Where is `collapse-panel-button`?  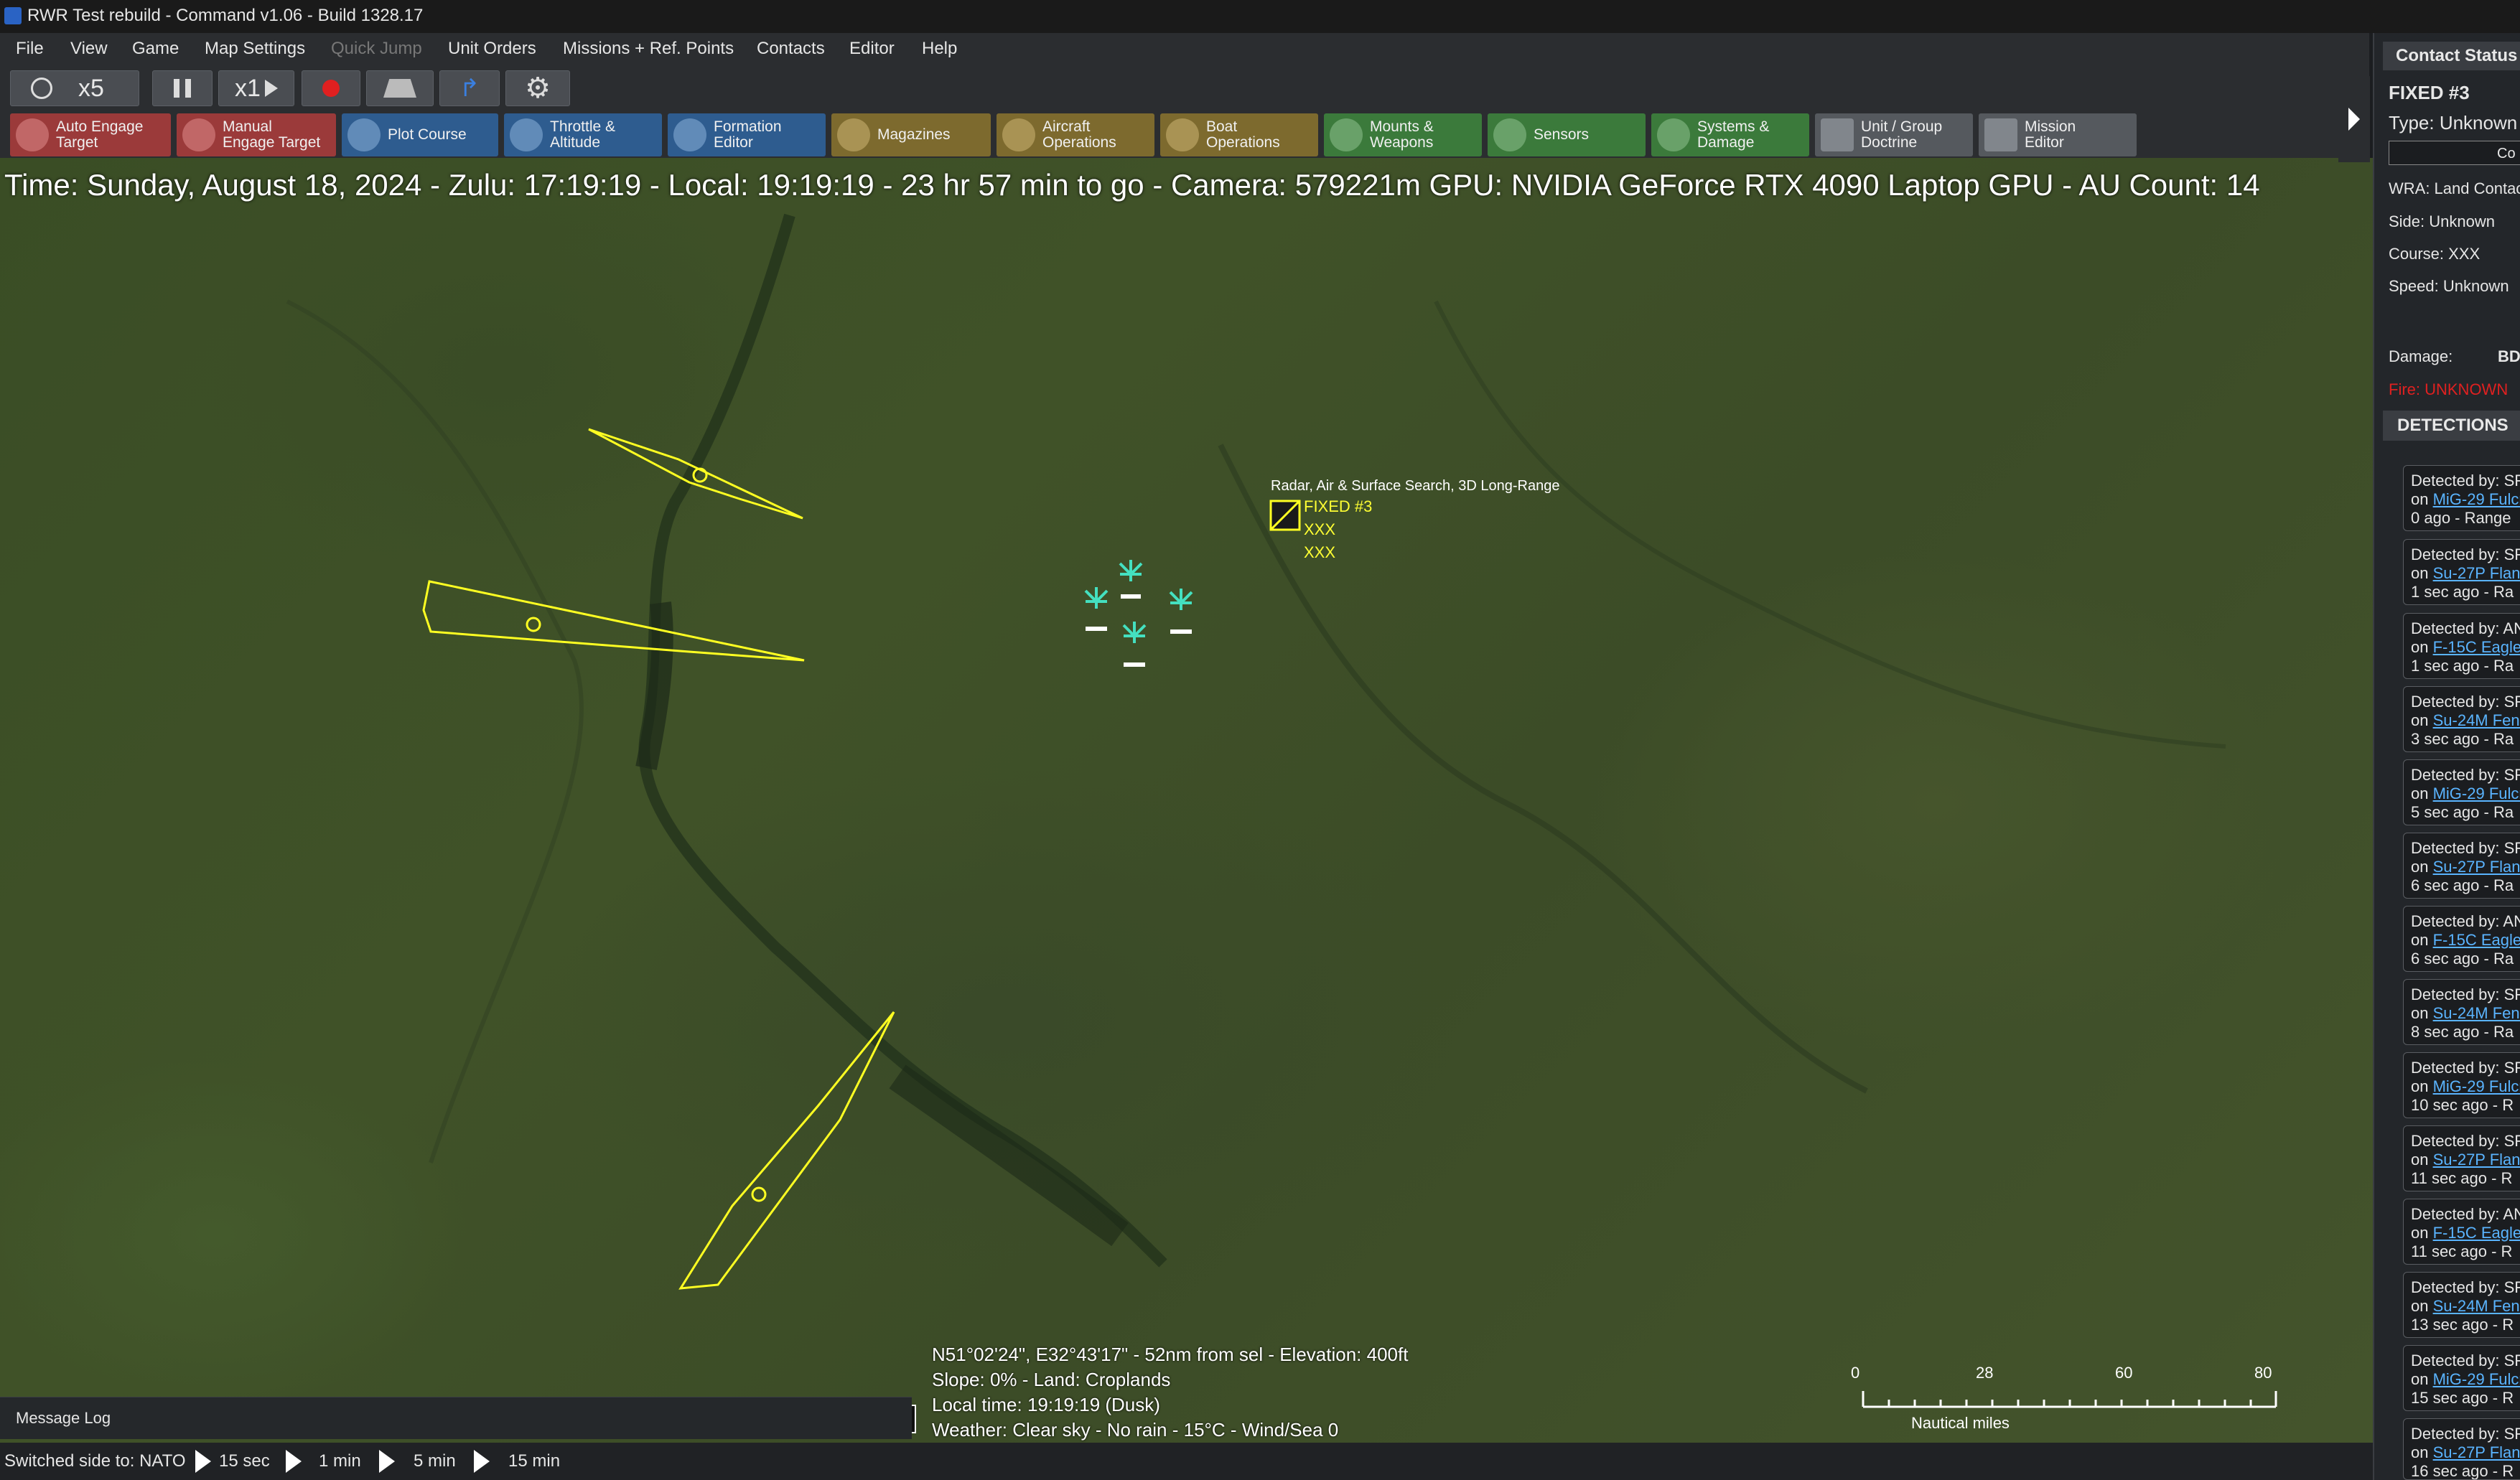
collapse-panel-button is located at coordinates (2354, 119).